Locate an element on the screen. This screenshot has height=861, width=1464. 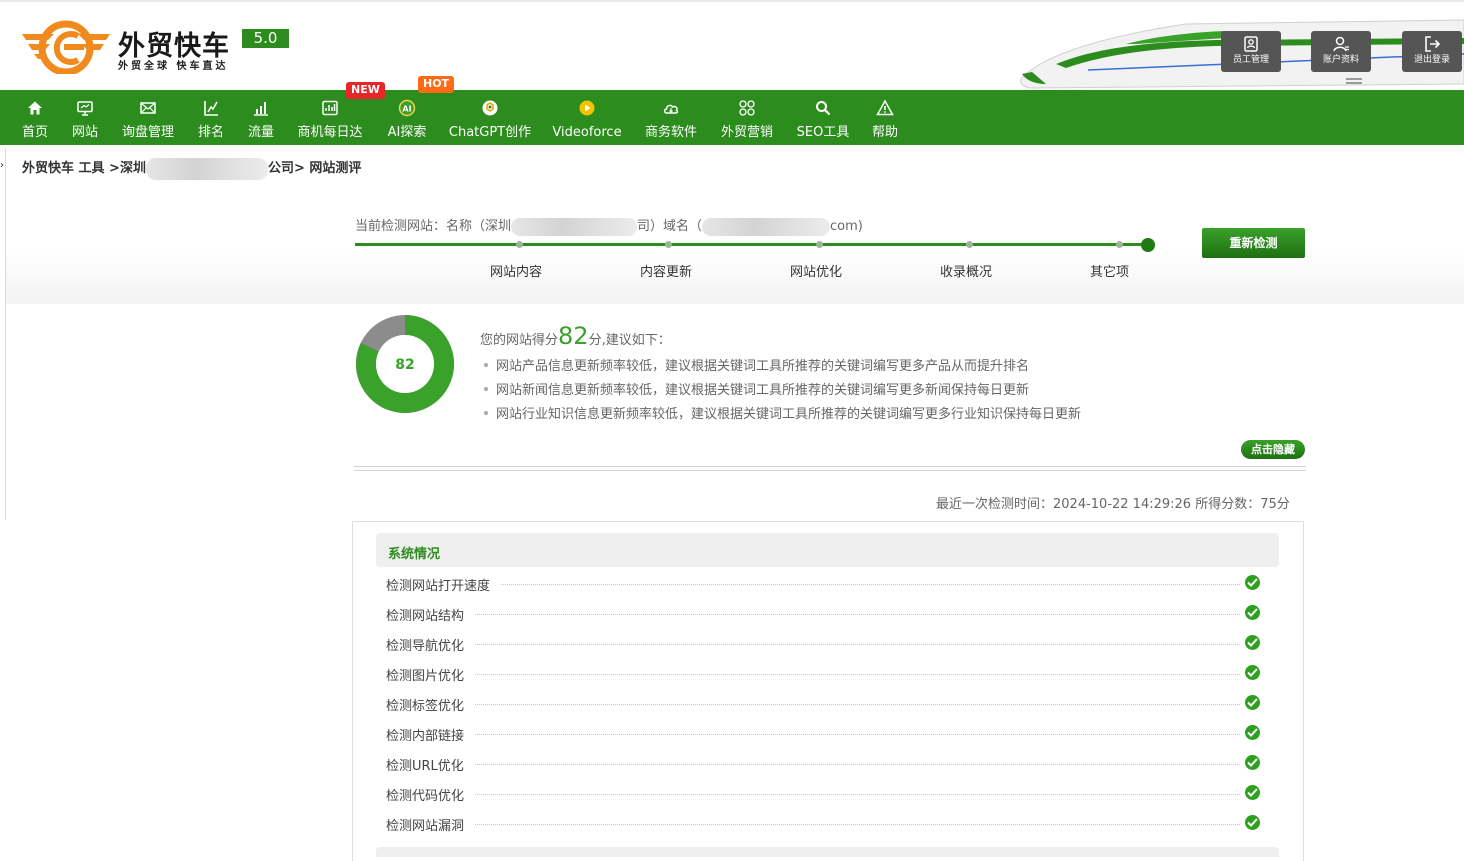
score-value: 82 is located at coordinates (573, 336).